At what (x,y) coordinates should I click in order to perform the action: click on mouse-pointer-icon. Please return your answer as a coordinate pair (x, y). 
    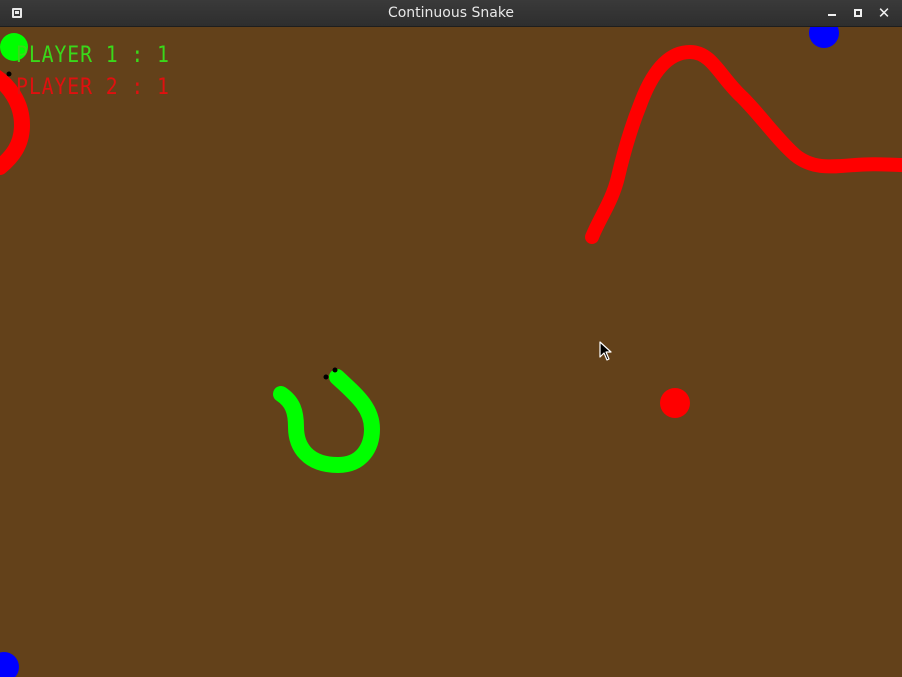
    Looking at the image, I should click on (605, 351).